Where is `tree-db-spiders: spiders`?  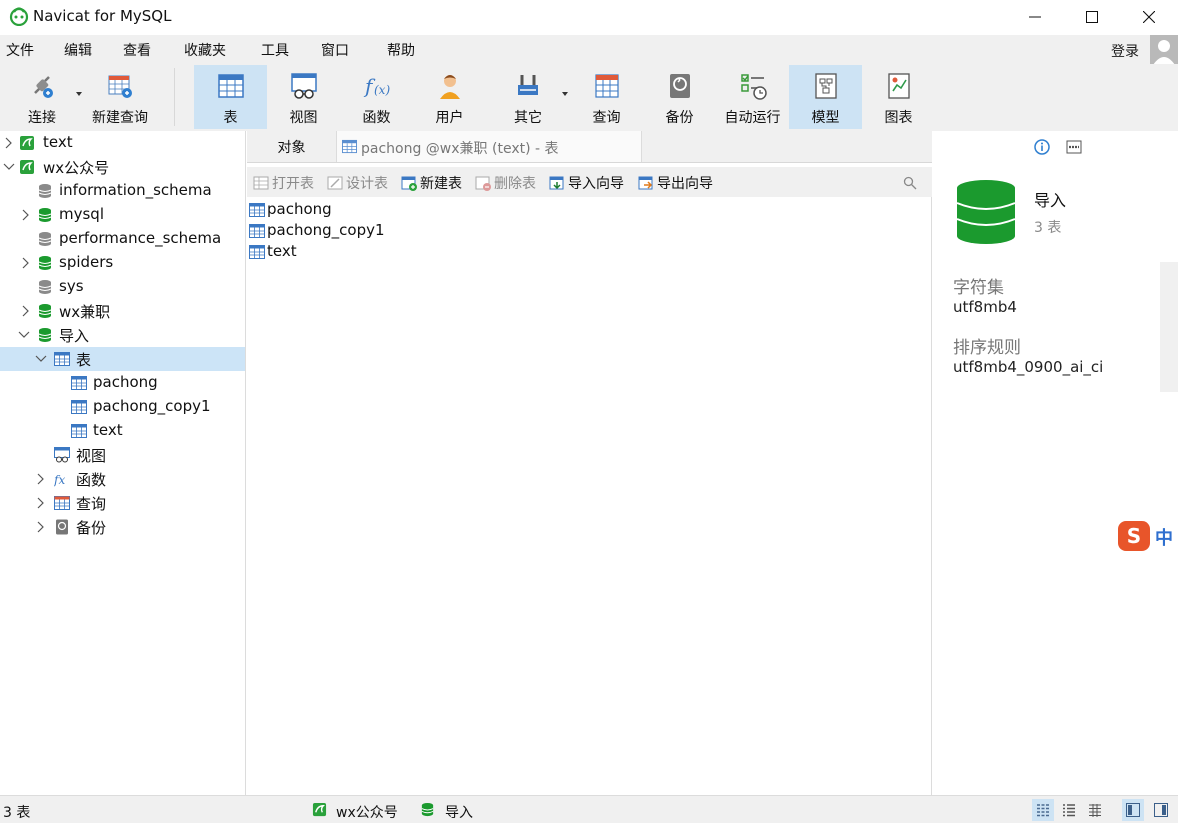
tree-db-spiders: spiders is located at coordinates (122, 263).